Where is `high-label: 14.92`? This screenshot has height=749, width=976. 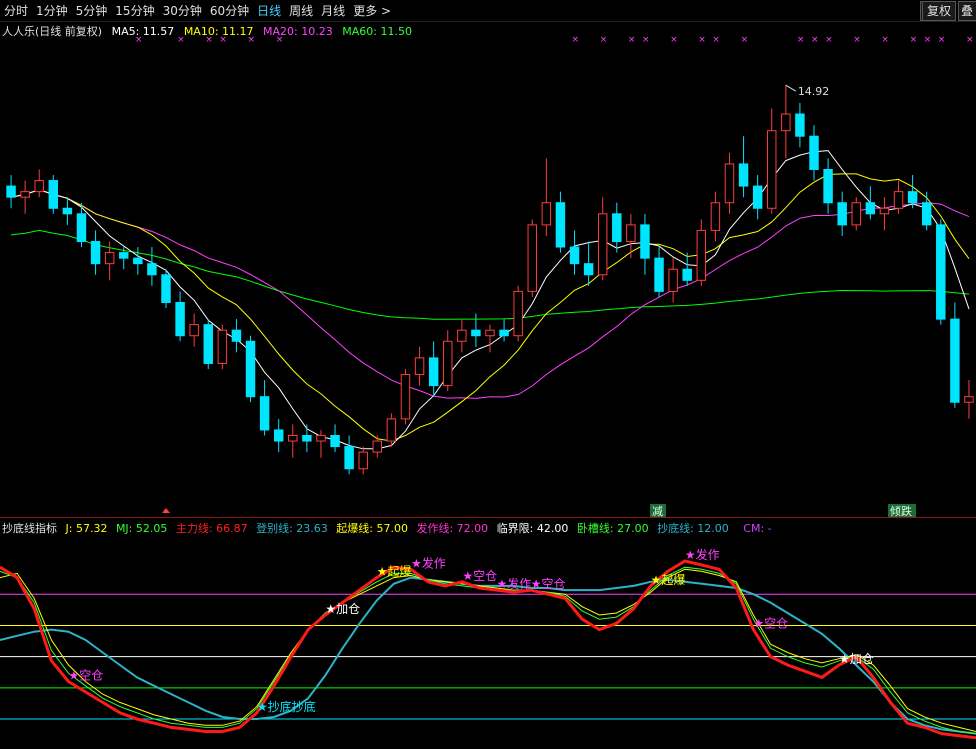 high-label: 14.92 is located at coordinates (814, 91).